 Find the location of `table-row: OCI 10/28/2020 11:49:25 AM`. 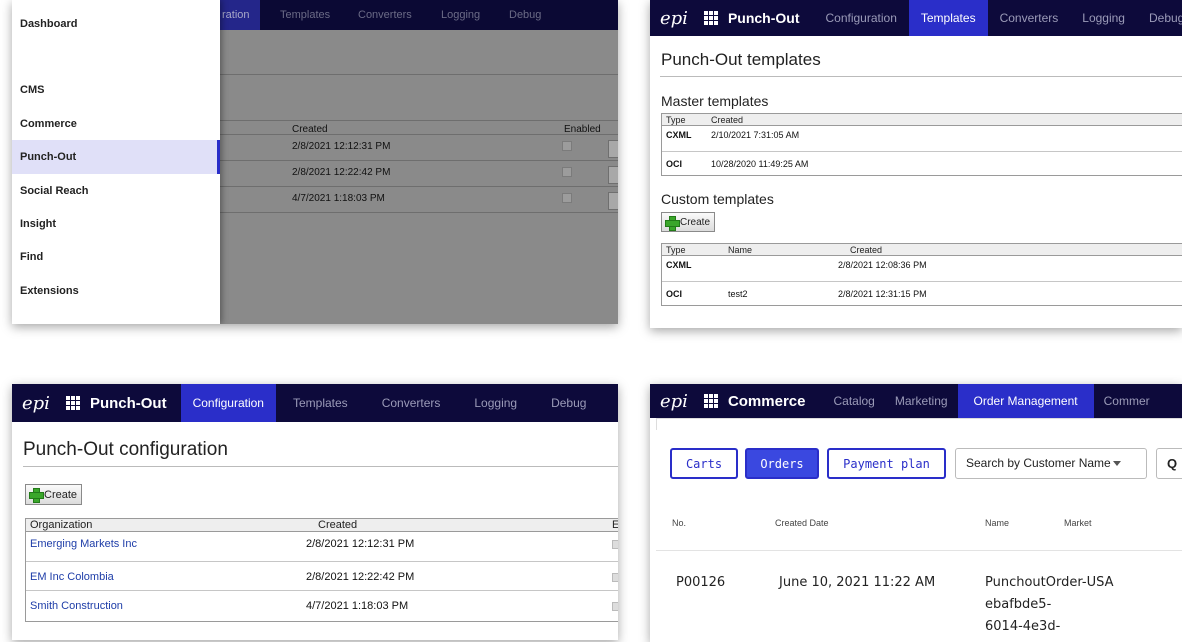

table-row: OCI 10/28/2020 11:49:25 AM is located at coordinates (922, 164).